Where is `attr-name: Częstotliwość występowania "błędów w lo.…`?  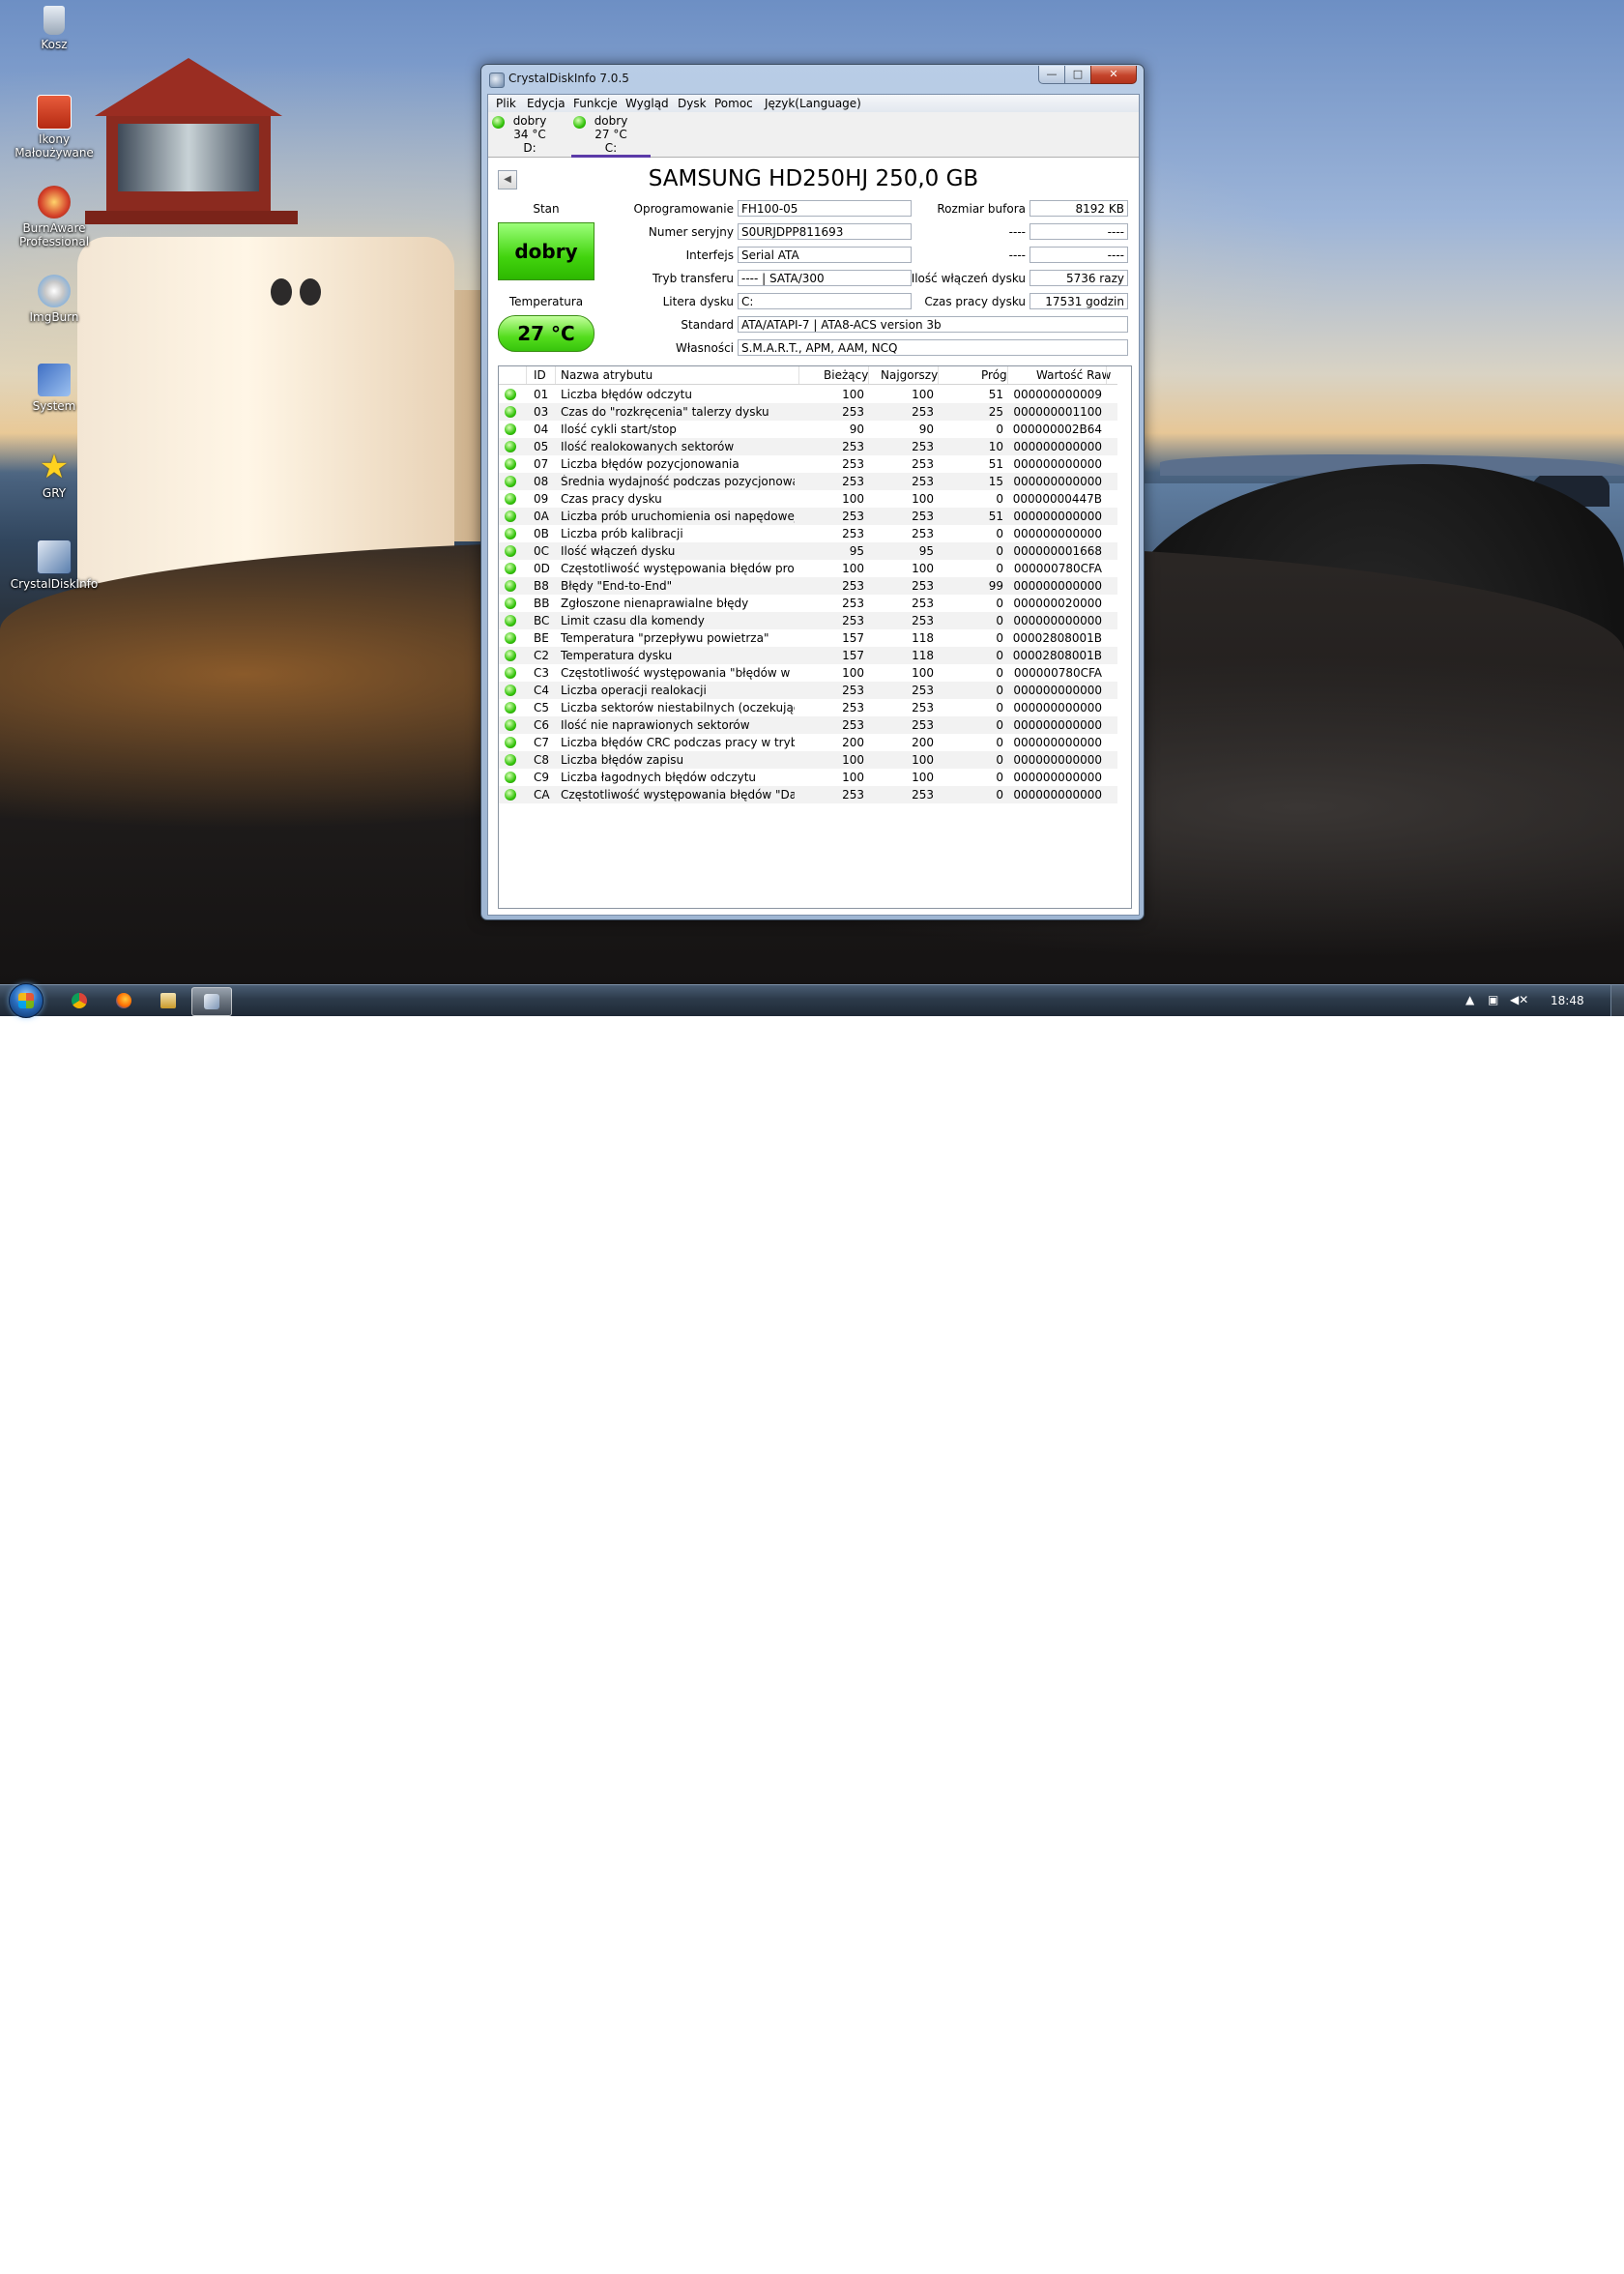
attr-name: Częstotliwość występowania "błędów w lo.… is located at coordinates (678, 673).